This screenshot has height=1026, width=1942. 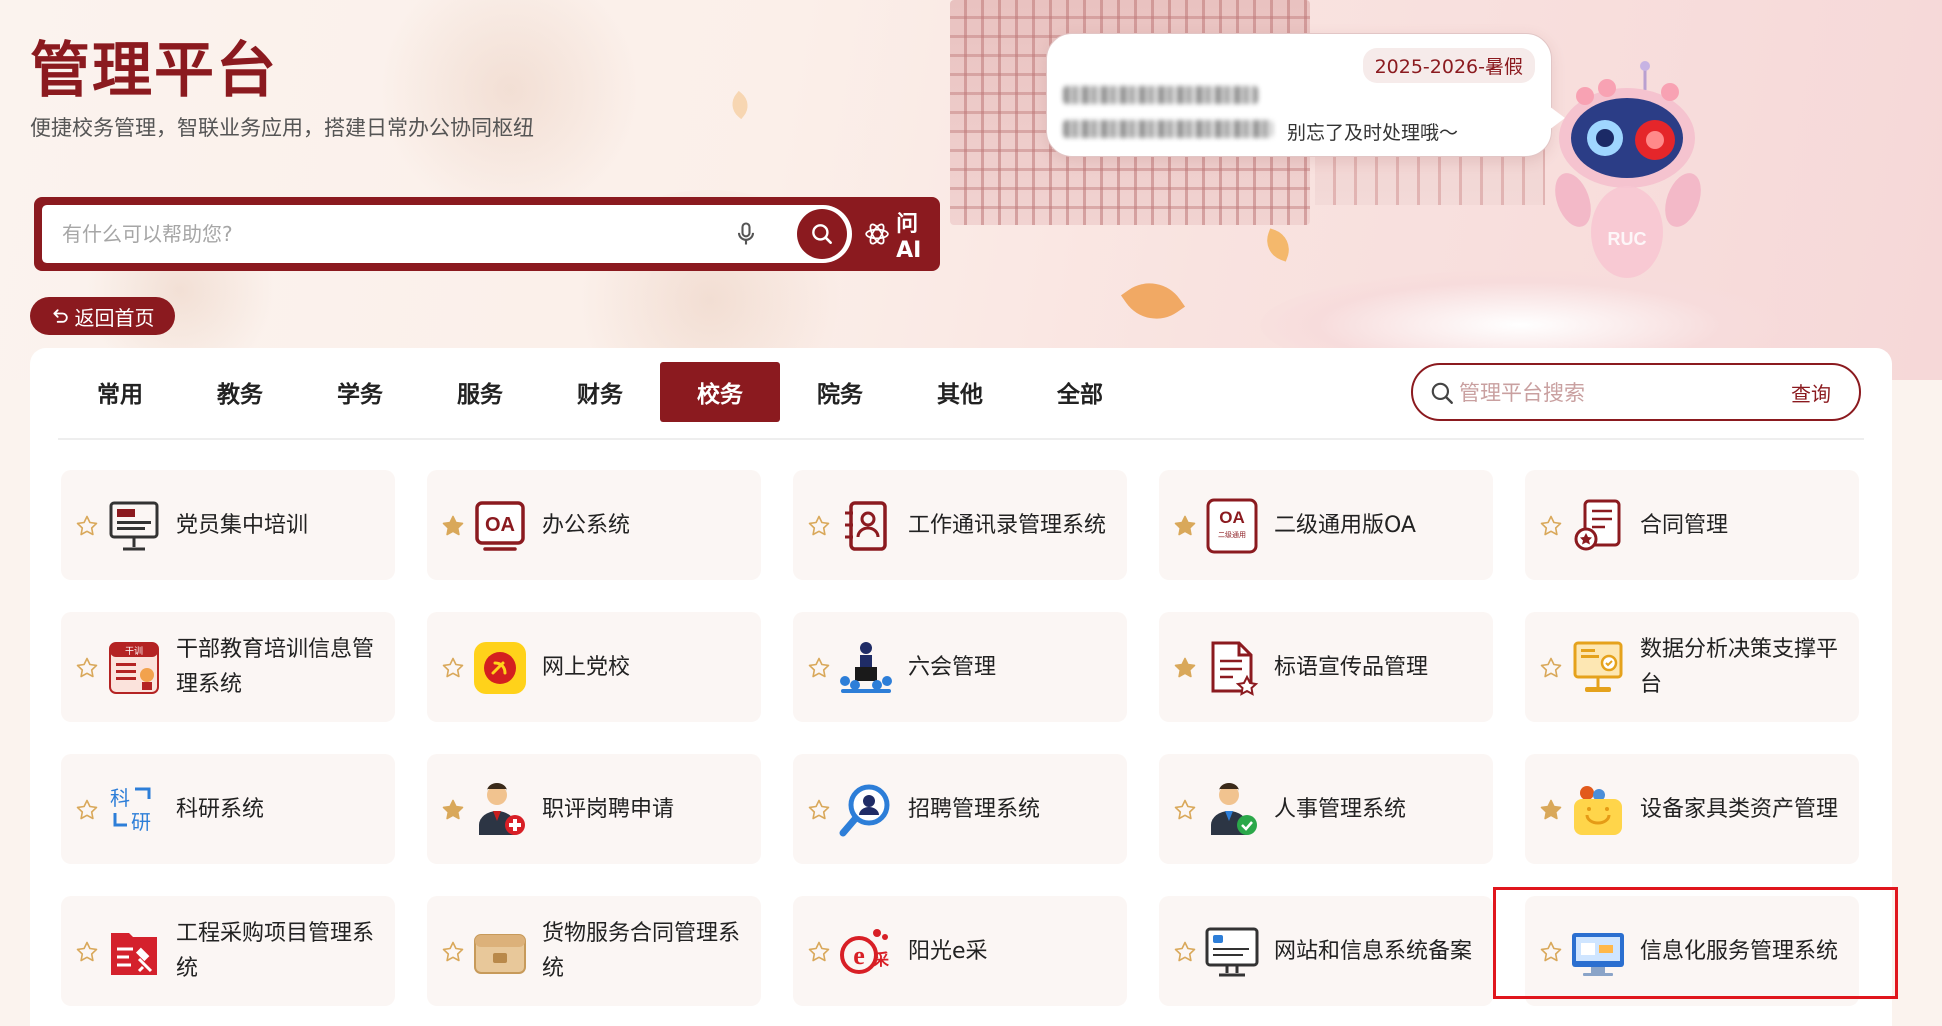 I want to click on app-card: 数据分析决策支撑平台, so click(x=1692, y=667).